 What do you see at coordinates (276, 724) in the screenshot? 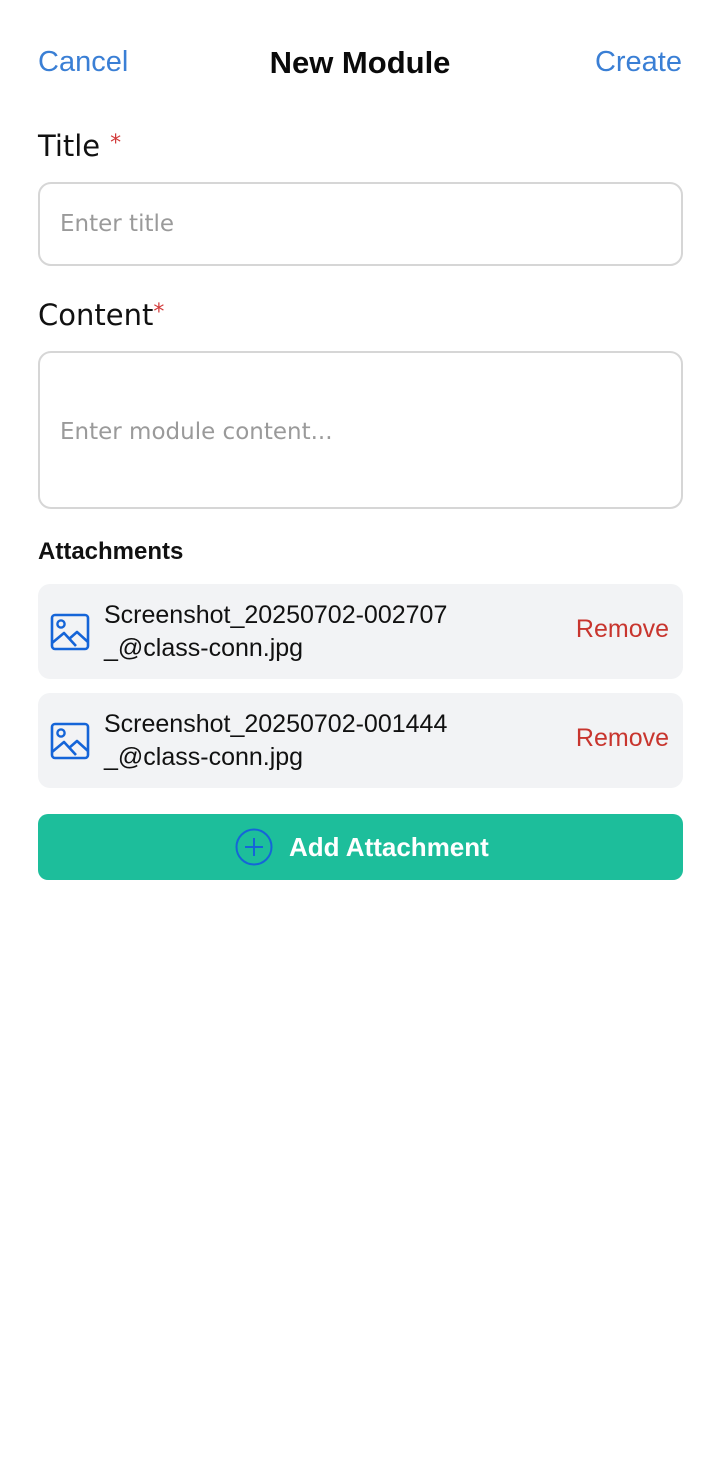
I see `file-name-line: Screenshot_20250702-001444` at bounding box center [276, 724].